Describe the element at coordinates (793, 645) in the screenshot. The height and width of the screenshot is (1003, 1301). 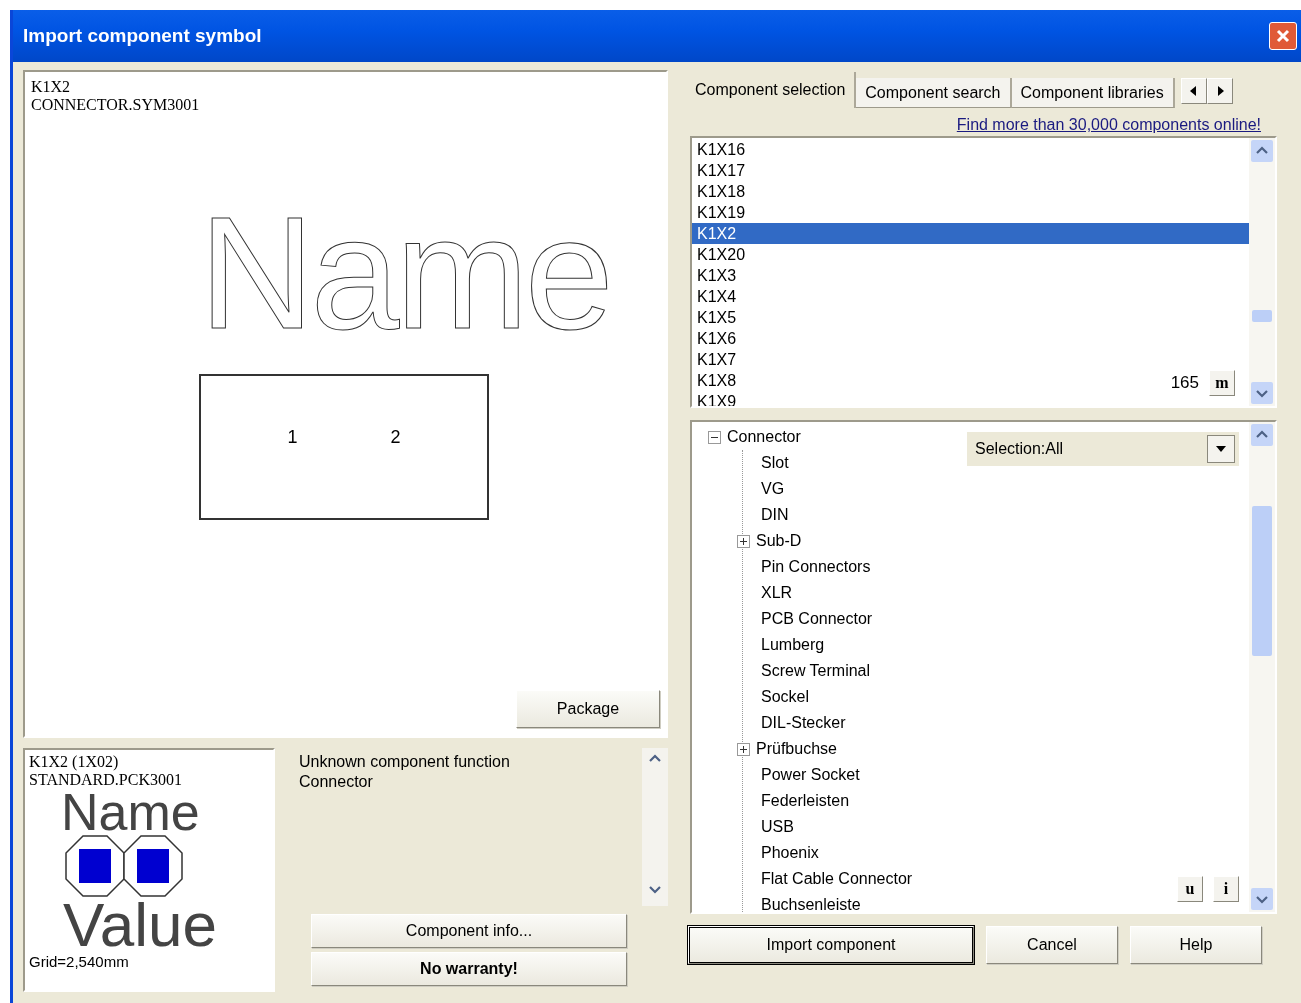
I see `tree-item: Lumberg` at that location.